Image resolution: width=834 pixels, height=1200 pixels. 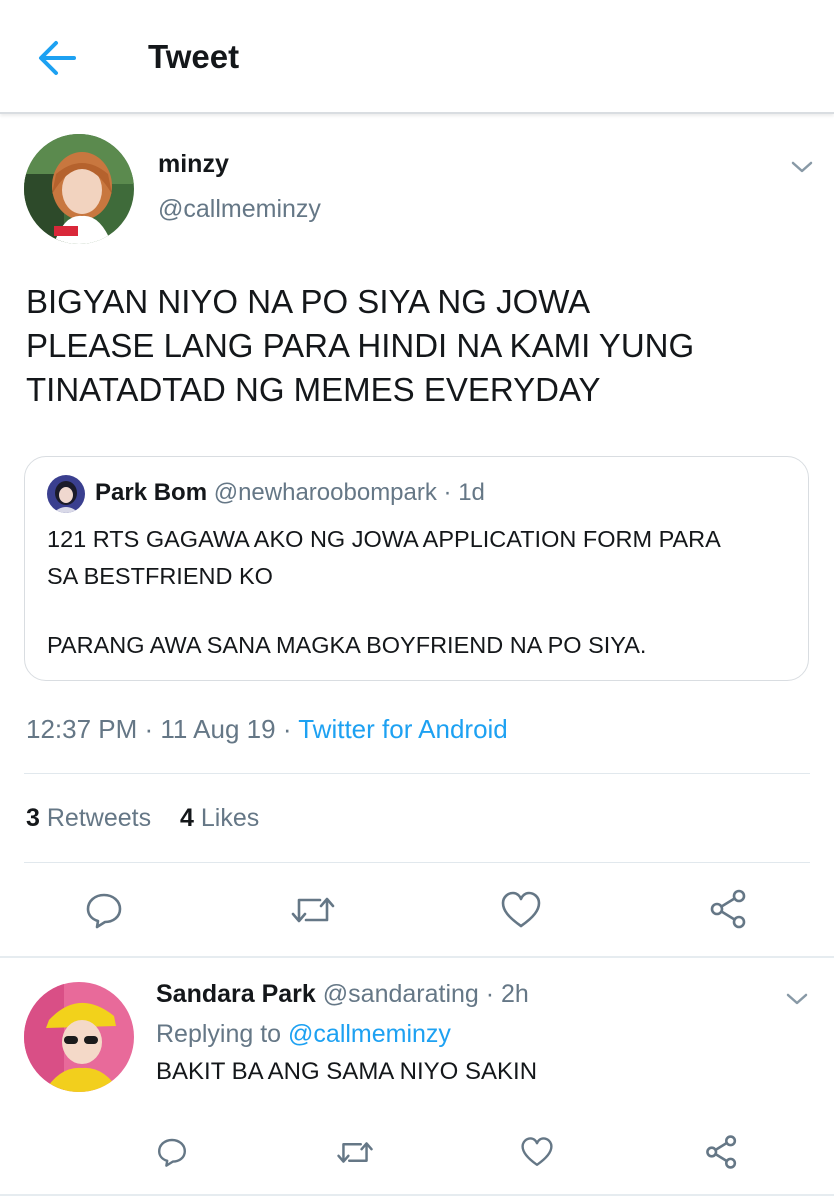 What do you see at coordinates (79, 189) in the screenshot?
I see `avatar` at bounding box center [79, 189].